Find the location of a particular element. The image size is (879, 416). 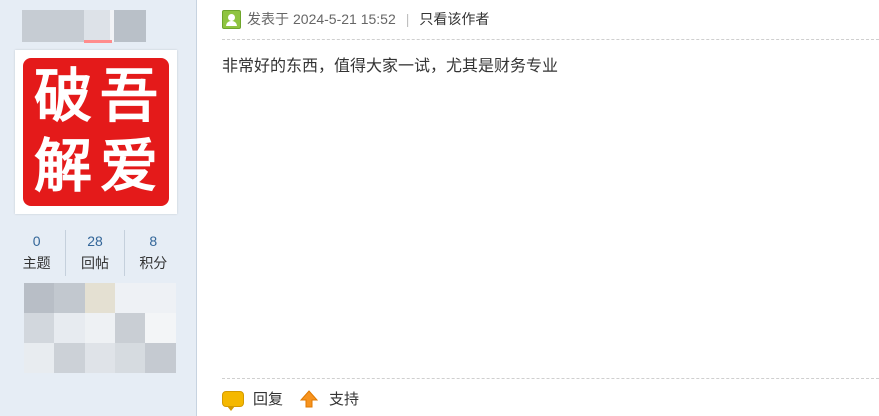

divider-bottom is located at coordinates (550, 378).